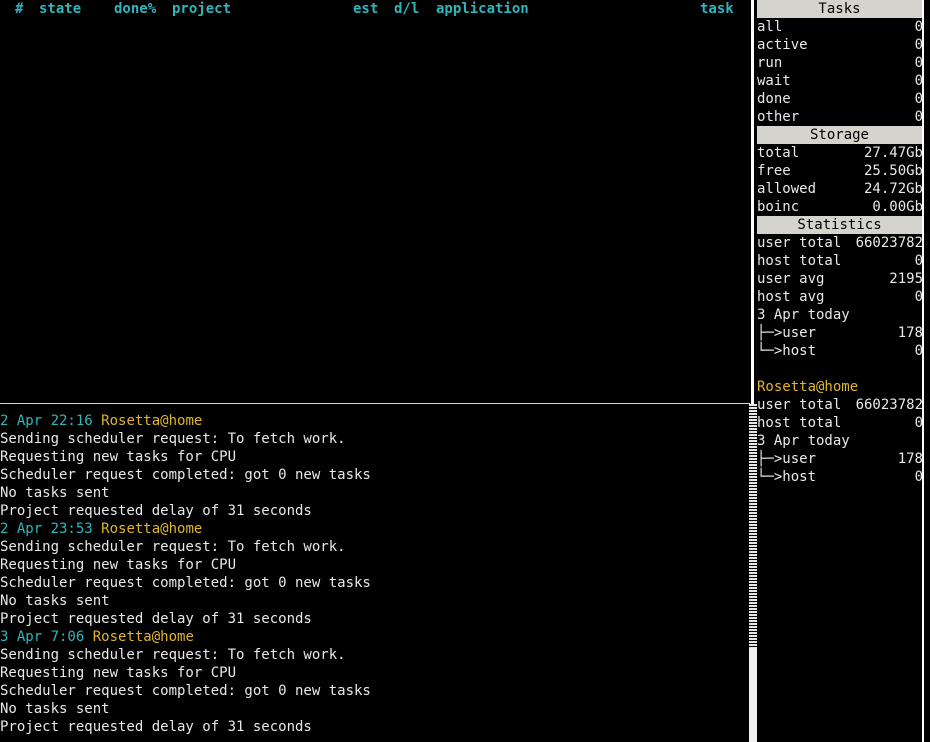 The width and height of the screenshot is (930, 742). Describe the element at coordinates (482, 9) in the screenshot. I see `column-application: application` at that location.